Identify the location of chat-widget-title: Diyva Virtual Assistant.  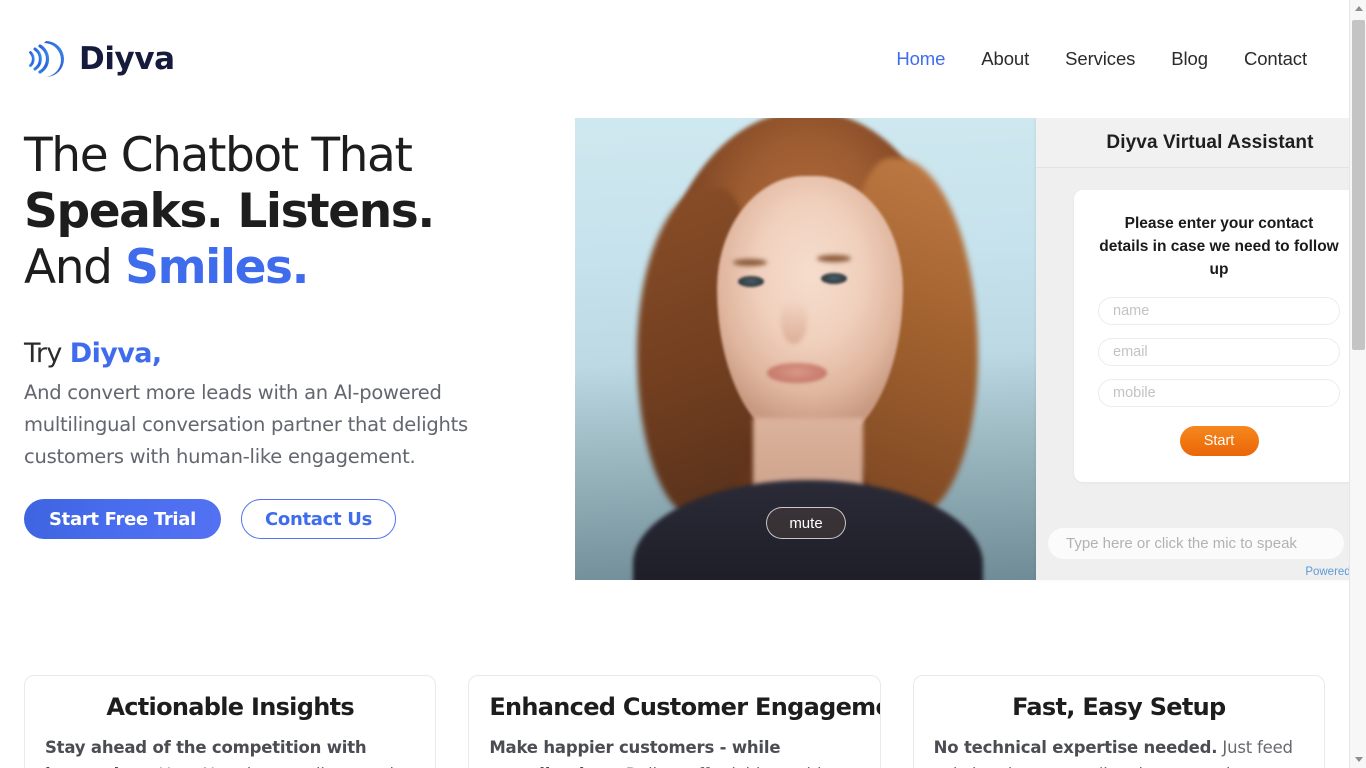
(1210, 142).